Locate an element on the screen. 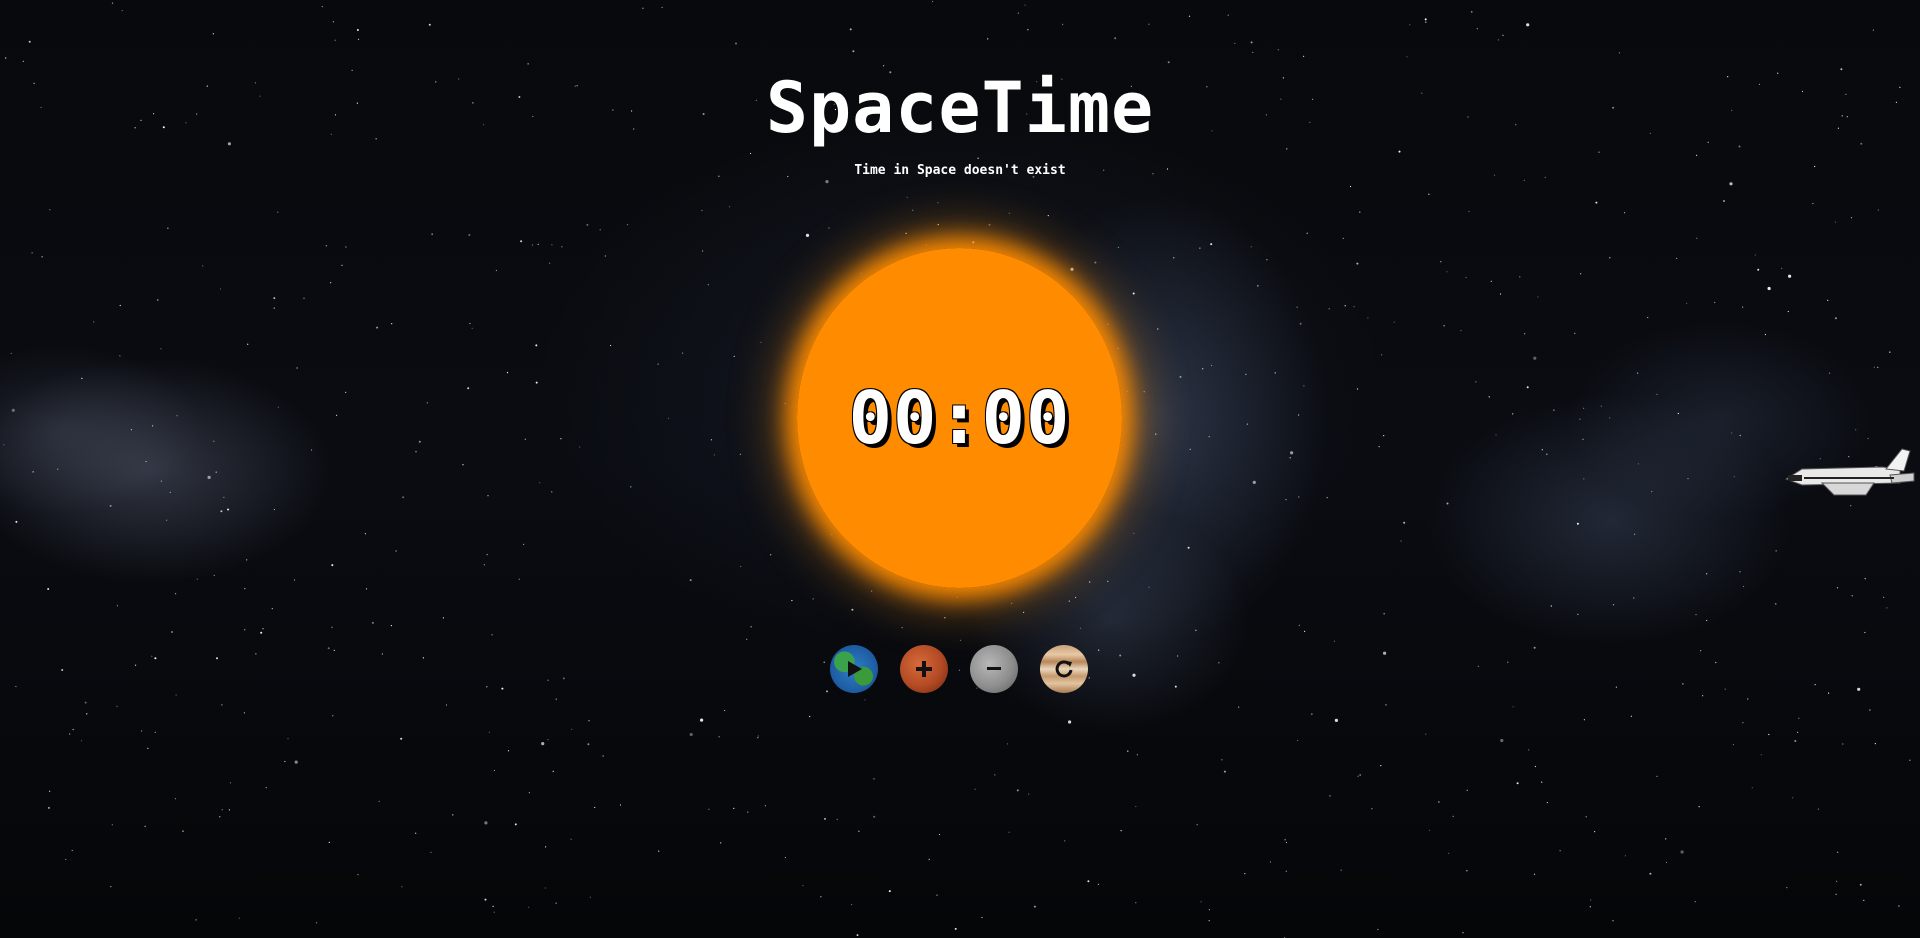 Image resolution: width=1920 pixels, height=938 pixels. play-button is located at coordinates (854, 669).